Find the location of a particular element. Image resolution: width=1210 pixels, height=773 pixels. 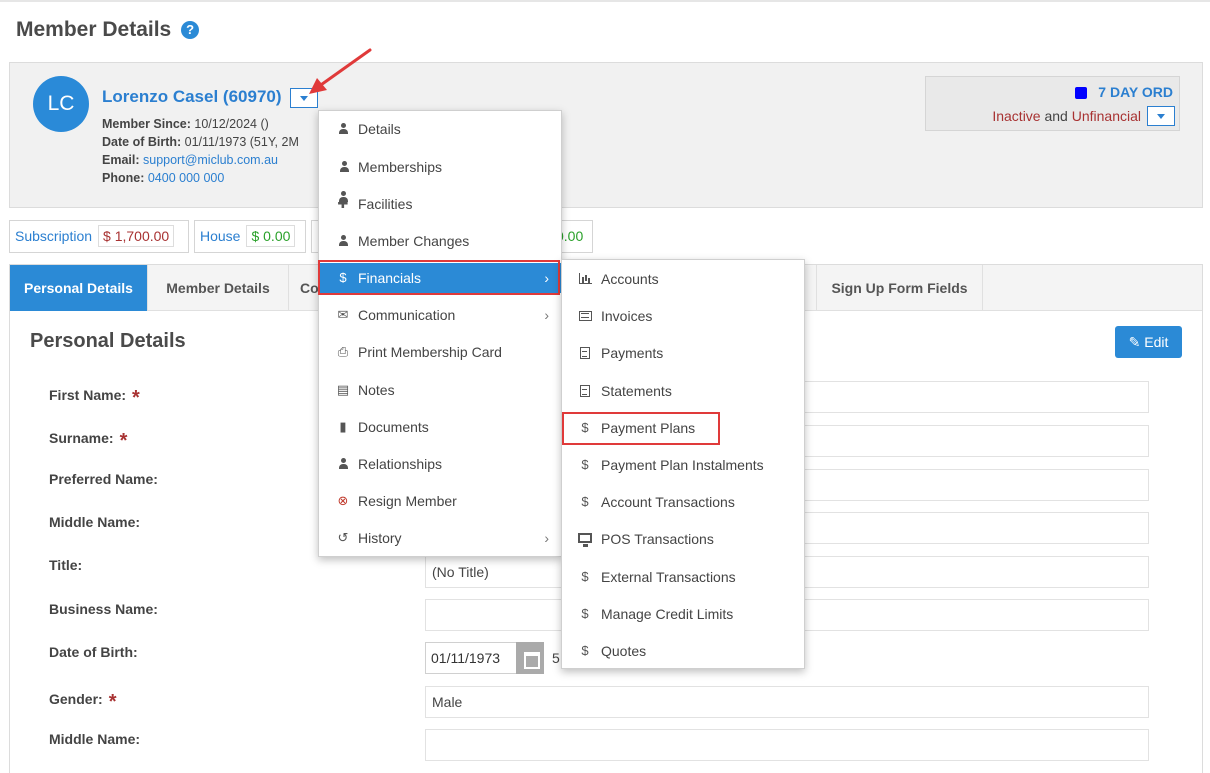

menu-item-facilities: ✚ Facilities is located at coordinates (440, 204).